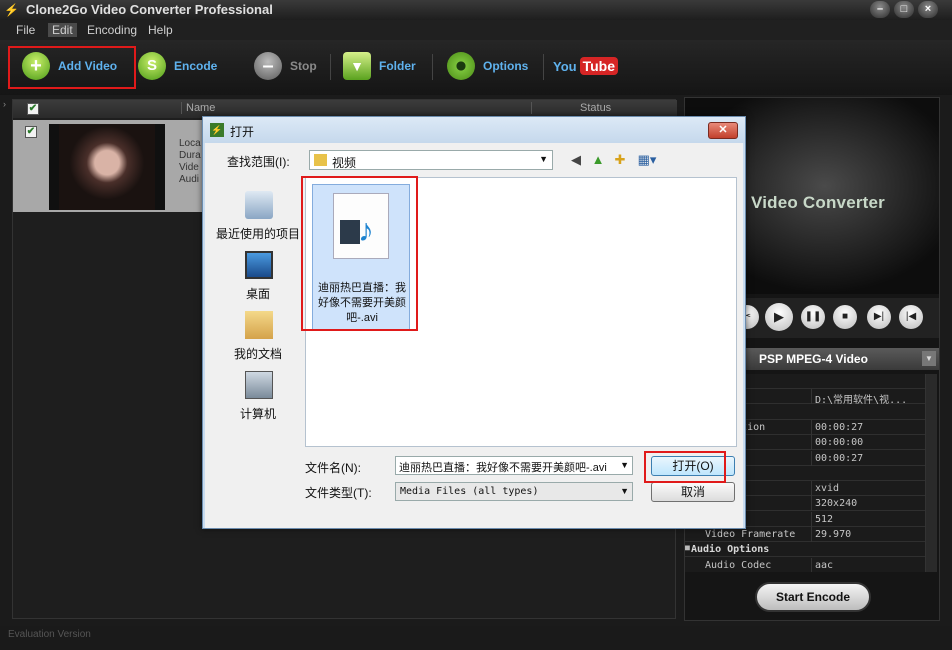  What do you see at coordinates (836, 503) in the screenshot?
I see `property-value: 320x240` at bounding box center [836, 503].